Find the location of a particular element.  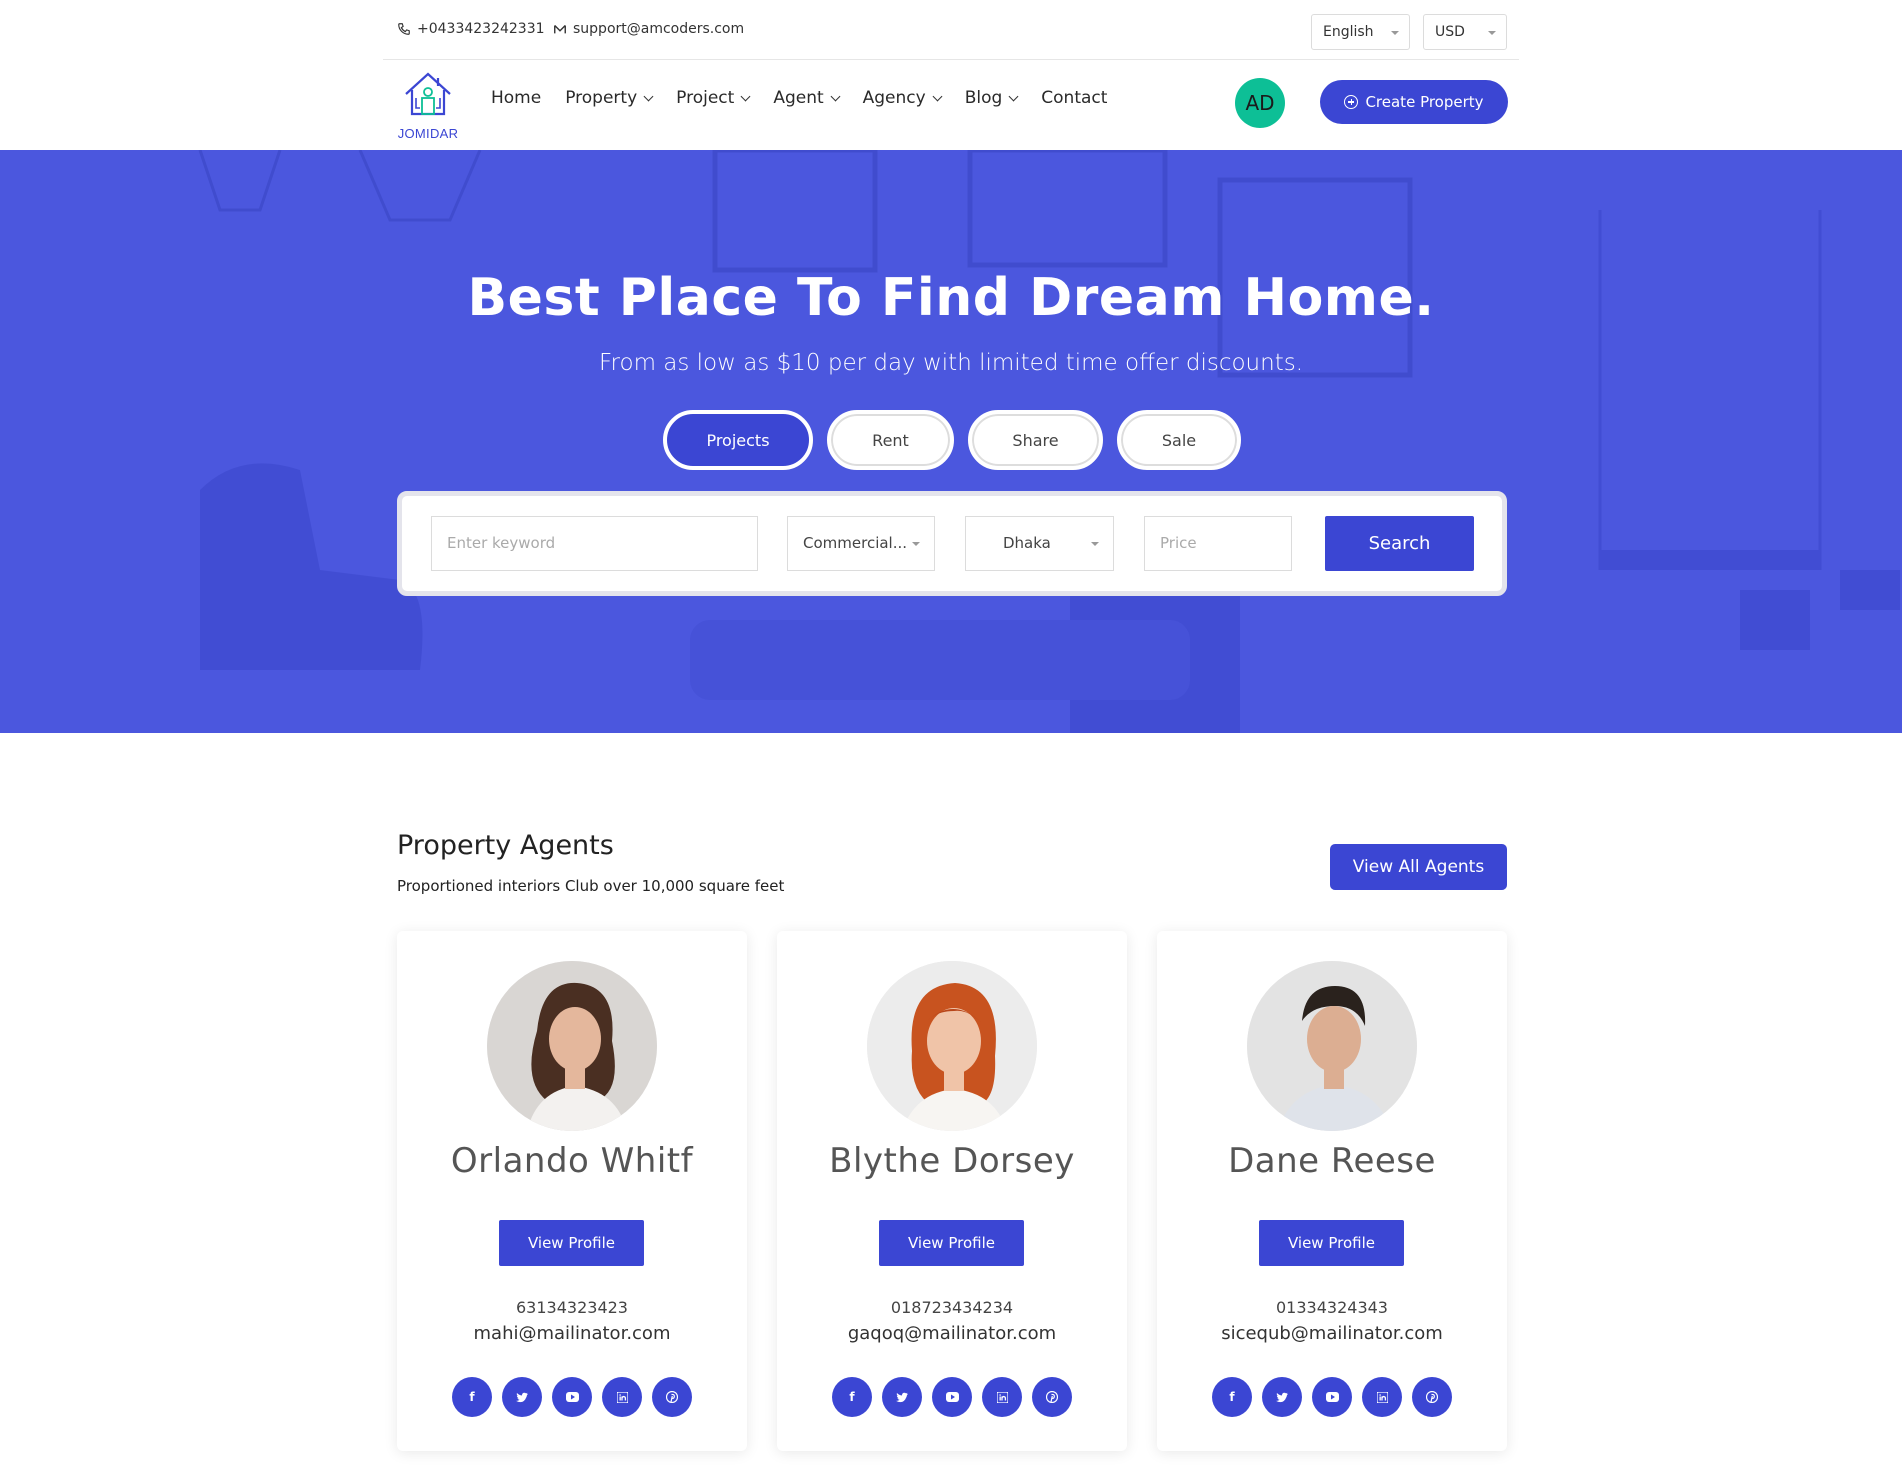

section-title: Property Agents is located at coordinates (505, 845).